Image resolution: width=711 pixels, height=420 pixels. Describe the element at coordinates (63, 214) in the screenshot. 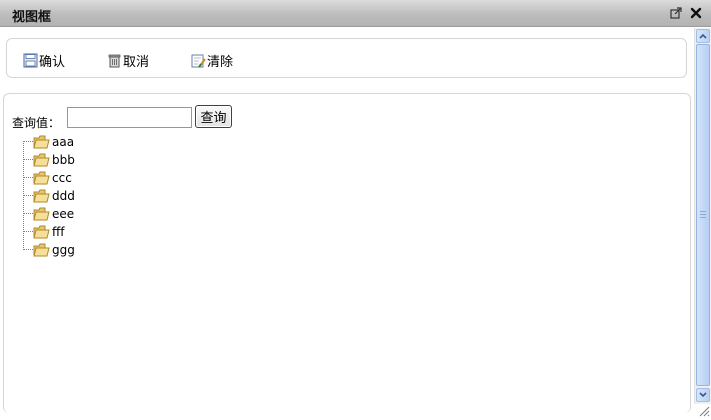

I see `tree-item-label: eee` at that location.